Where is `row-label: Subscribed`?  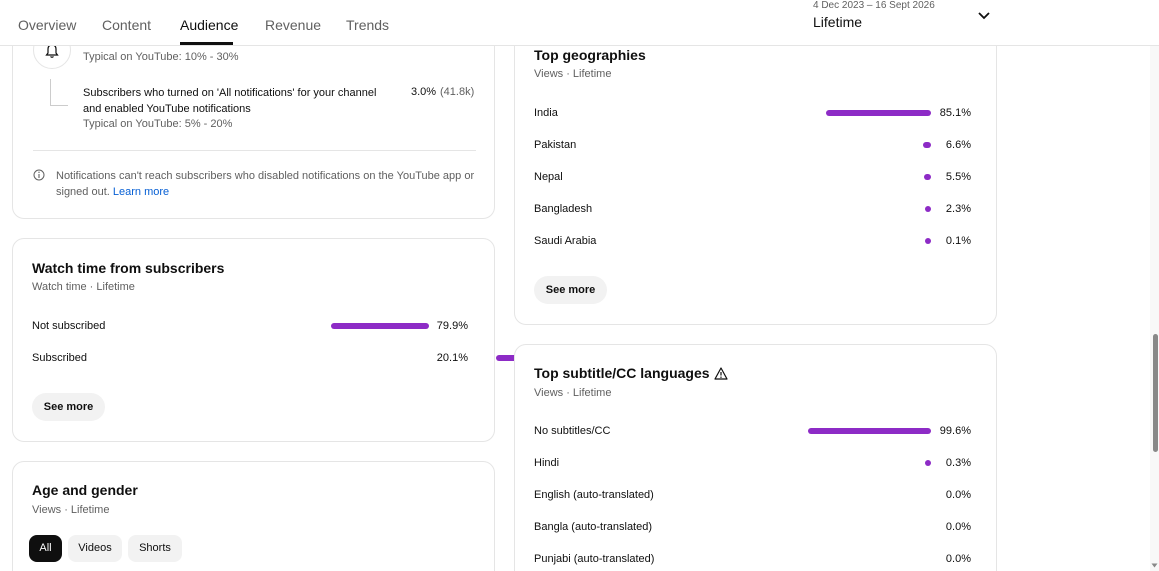 row-label: Subscribed is located at coordinates (60, 358).